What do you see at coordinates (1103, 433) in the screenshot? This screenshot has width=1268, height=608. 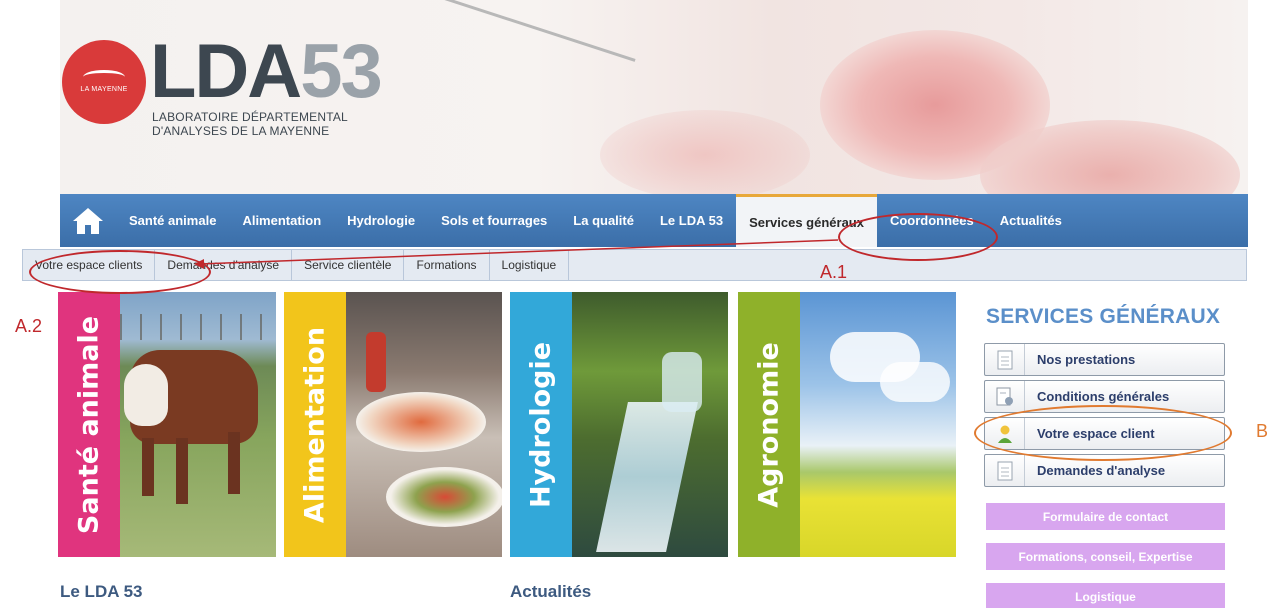 I see `annotation-ellipse-b` at bounding box center [1103, 433].